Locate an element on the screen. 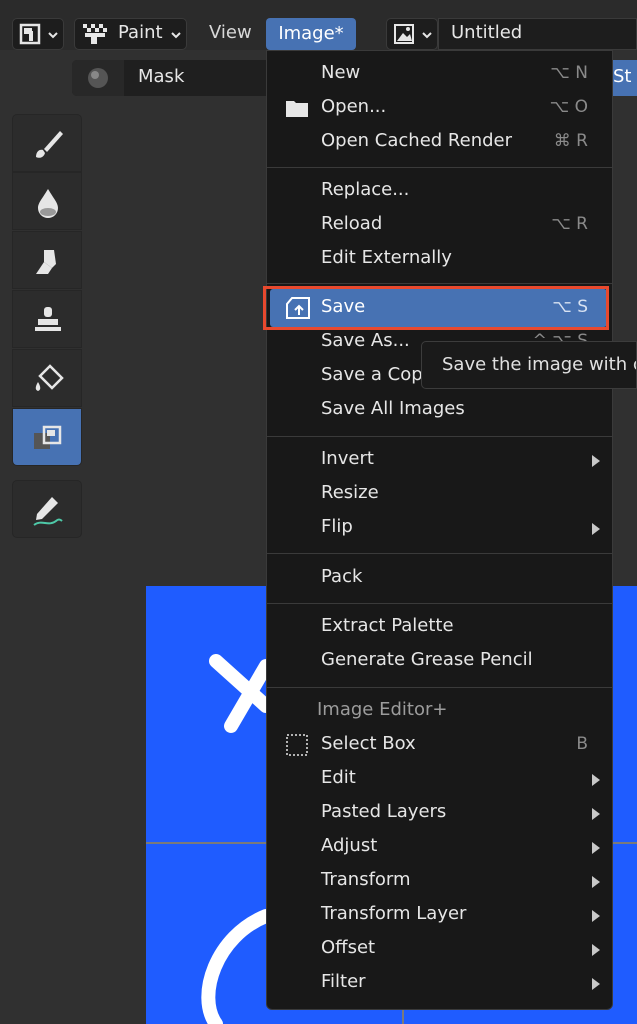 The image size is (637, 1024). shortcut-label: ⌥ N is located at coordinates (569, 73).